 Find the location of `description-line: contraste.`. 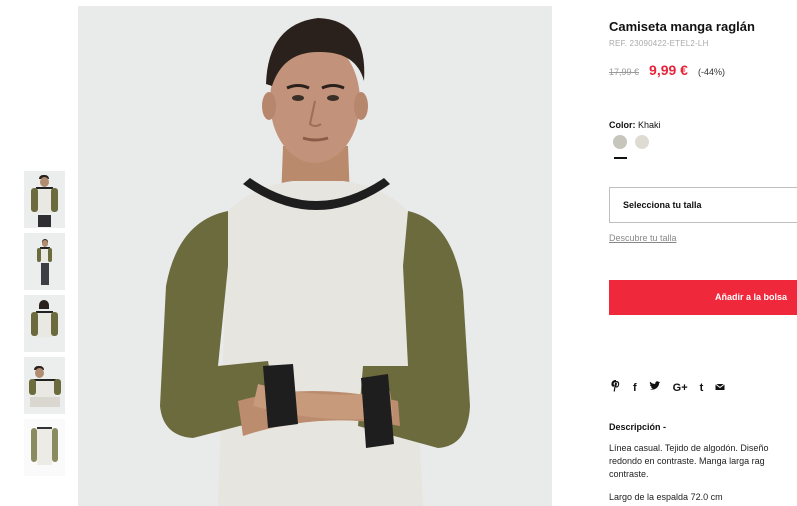

description-line: contraste. is located at coordinates (629, 474).